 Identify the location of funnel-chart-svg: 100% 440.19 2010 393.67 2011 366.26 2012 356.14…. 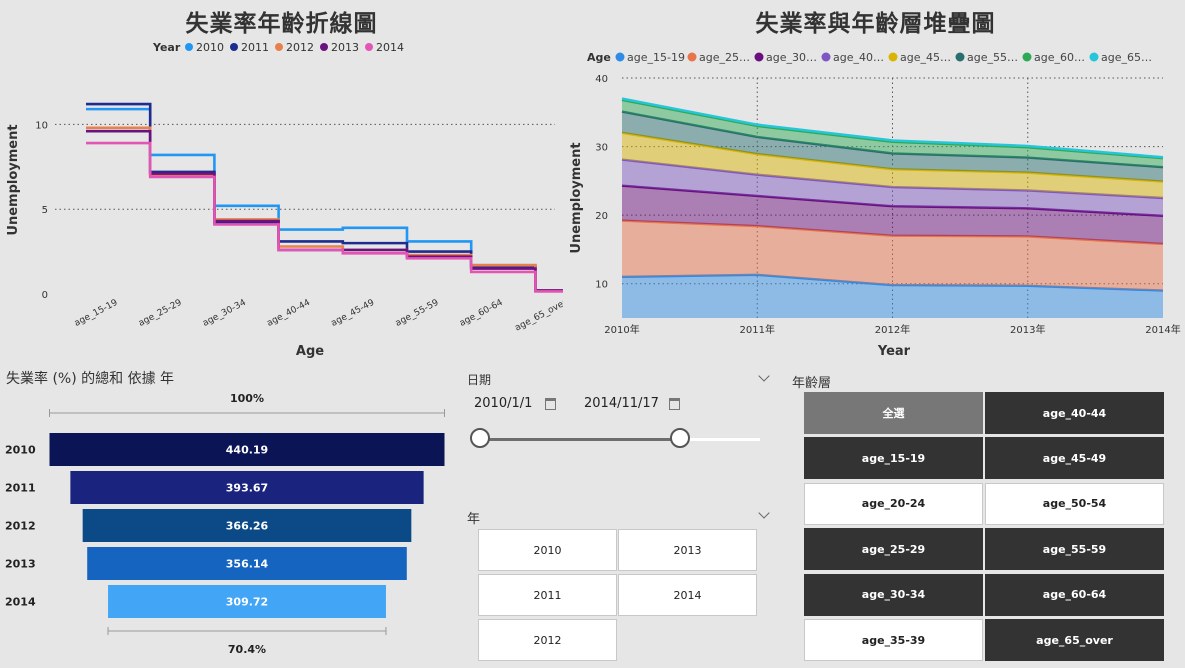
(225, 524).